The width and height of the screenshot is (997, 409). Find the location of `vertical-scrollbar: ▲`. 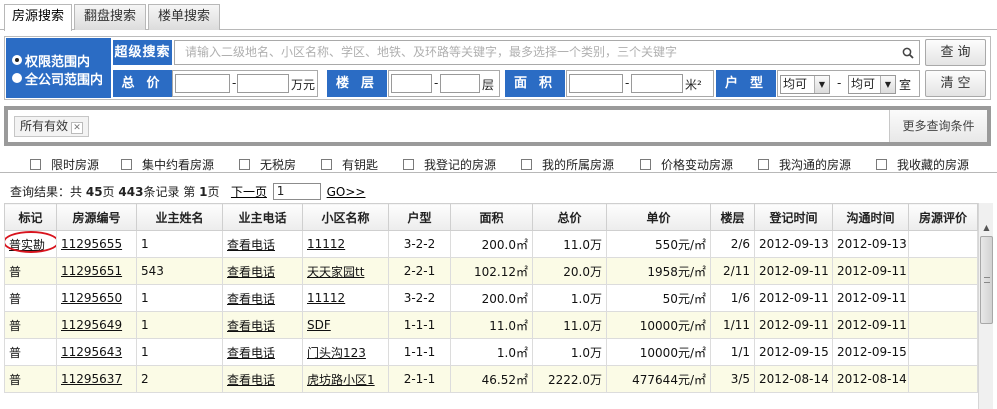

vertical-scrollbar: ▲ is located at coordinates (985, 306).